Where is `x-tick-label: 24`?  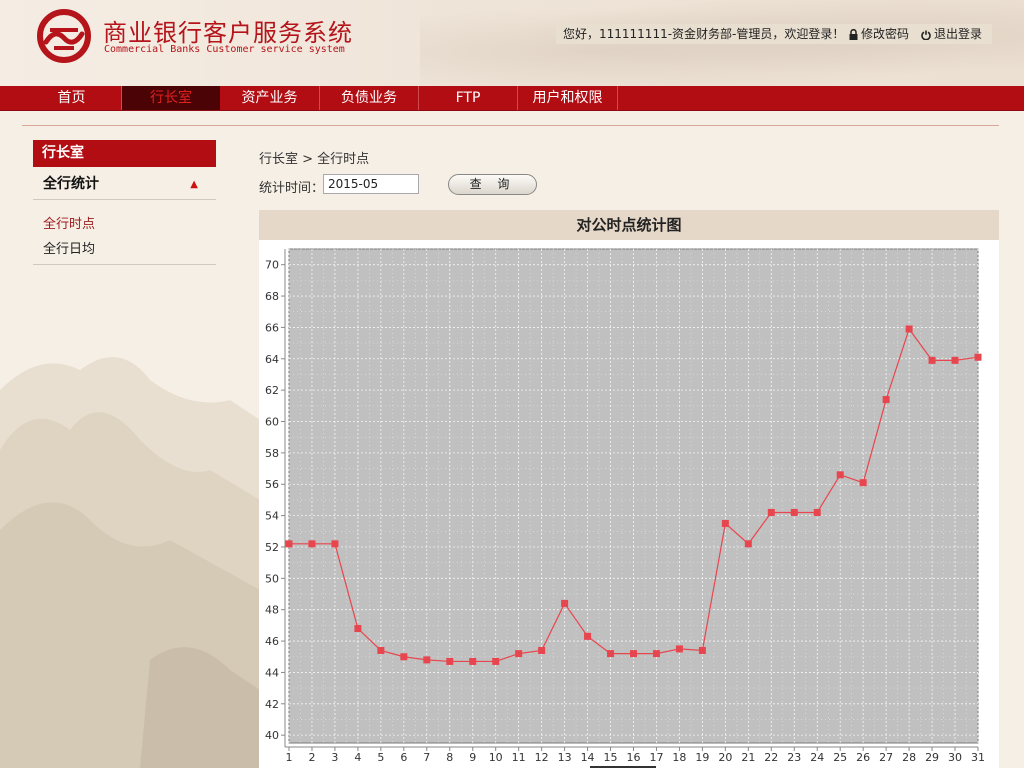 x-tick-label: 24 is located at coordinates (817, 757).